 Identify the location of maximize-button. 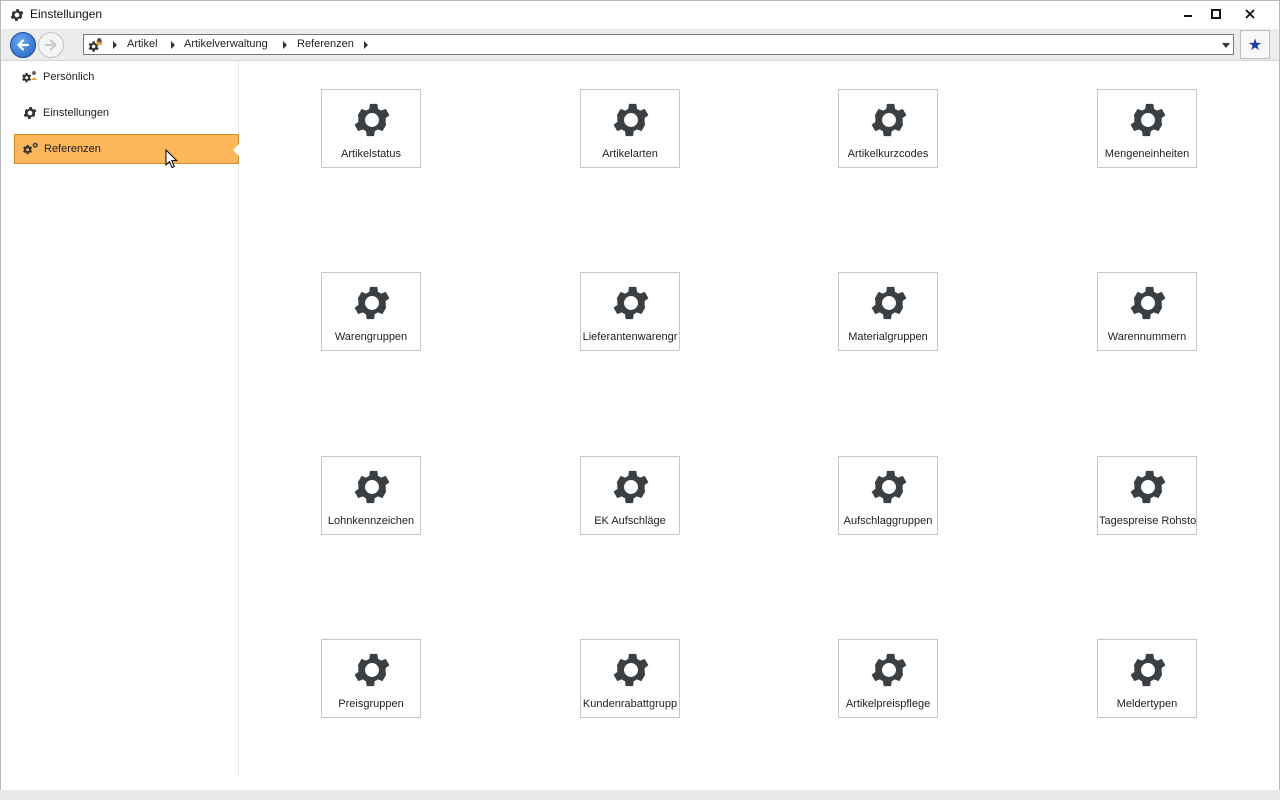
(1216, 14).